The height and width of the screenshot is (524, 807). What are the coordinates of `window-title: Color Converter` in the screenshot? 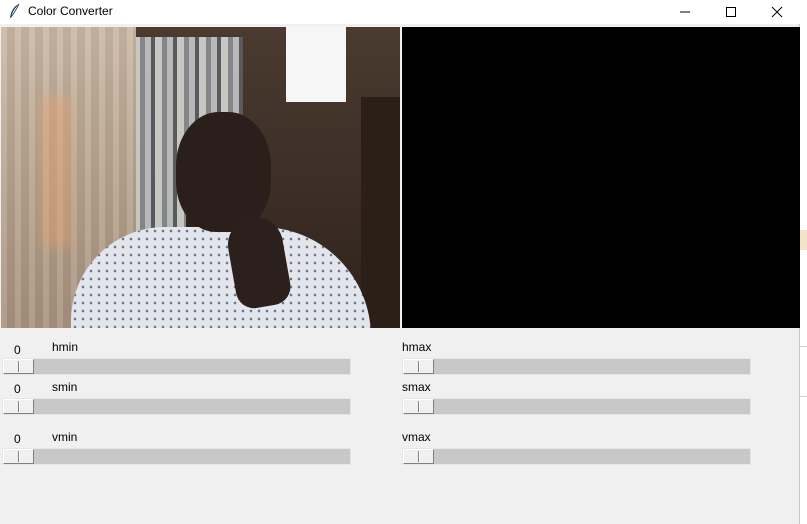 It's located at (70, 11).